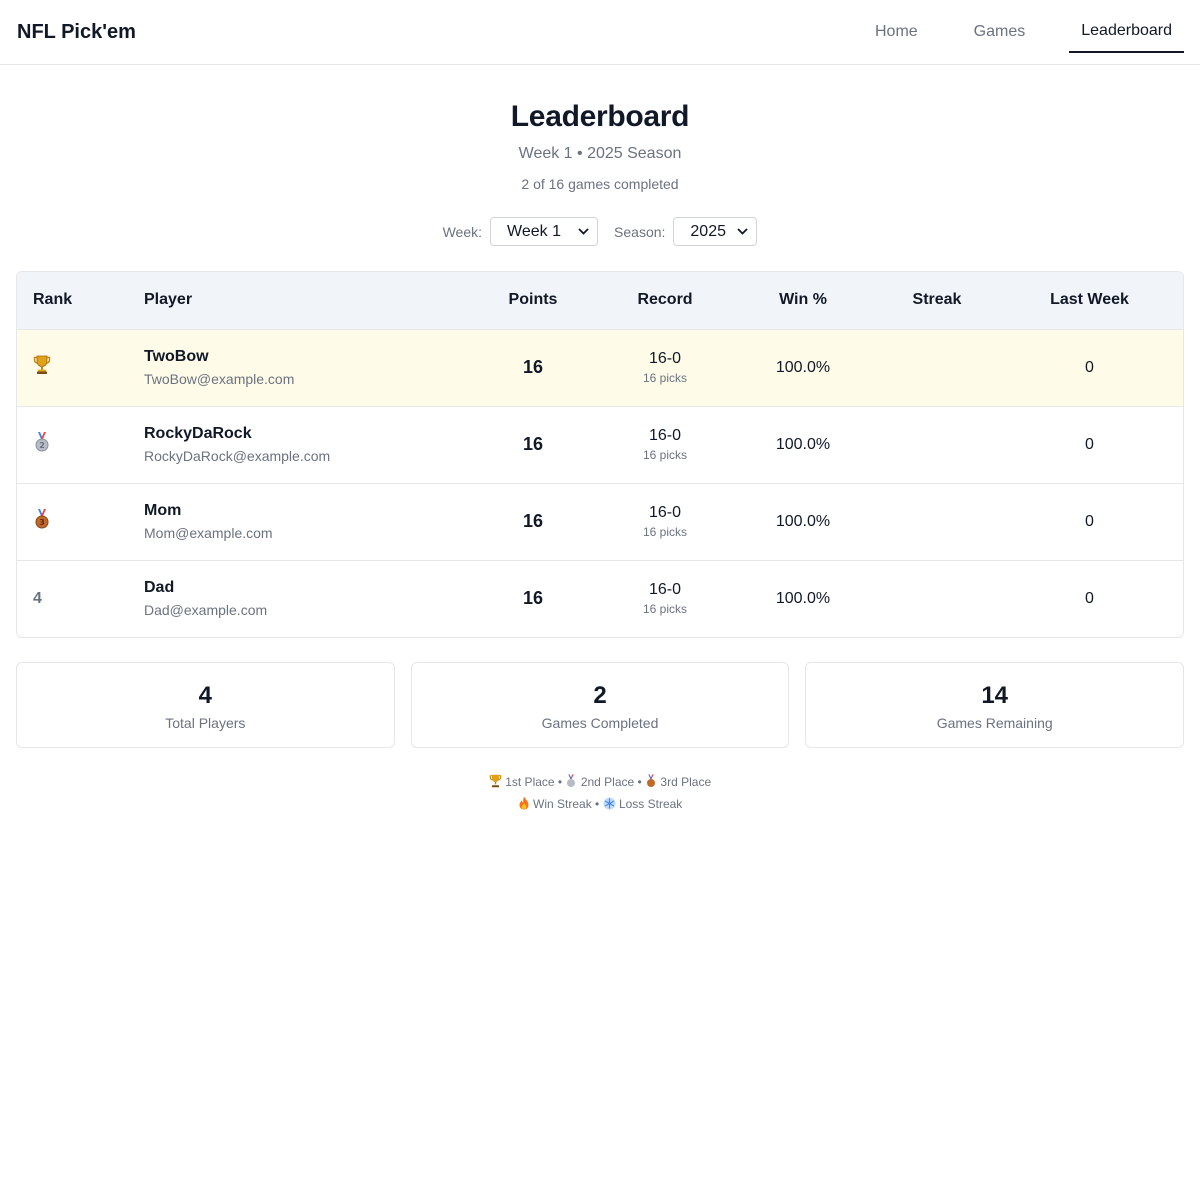  I want to click on brand-logo-text: NFL Pick'em, so click(76, 32).